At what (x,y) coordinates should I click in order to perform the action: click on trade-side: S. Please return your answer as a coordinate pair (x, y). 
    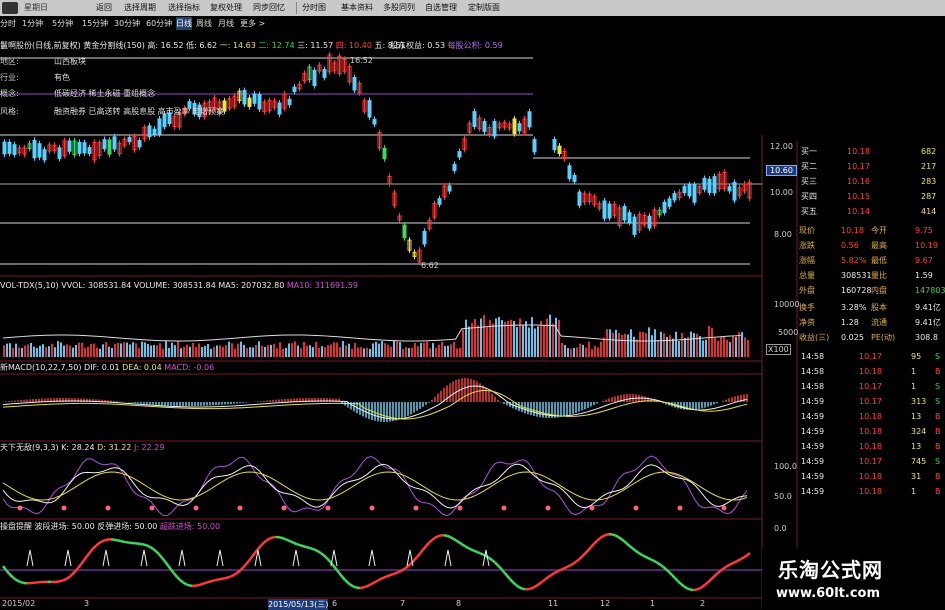
    Looking at the image, I should click on (937, 461).